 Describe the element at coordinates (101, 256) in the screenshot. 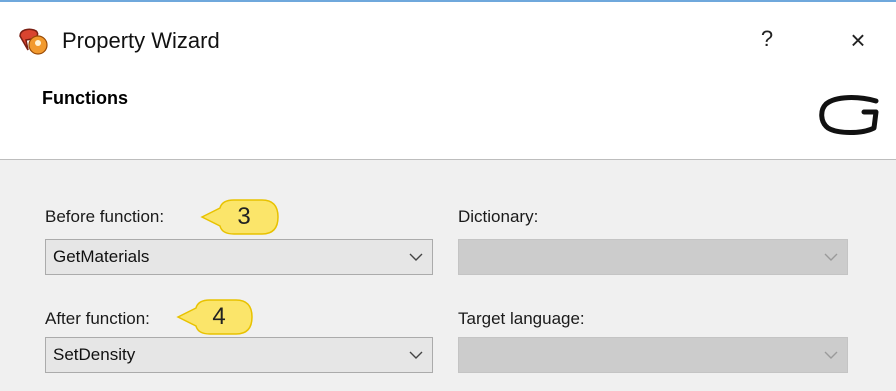

I see `before-function-value: GetMaterials` at that location.